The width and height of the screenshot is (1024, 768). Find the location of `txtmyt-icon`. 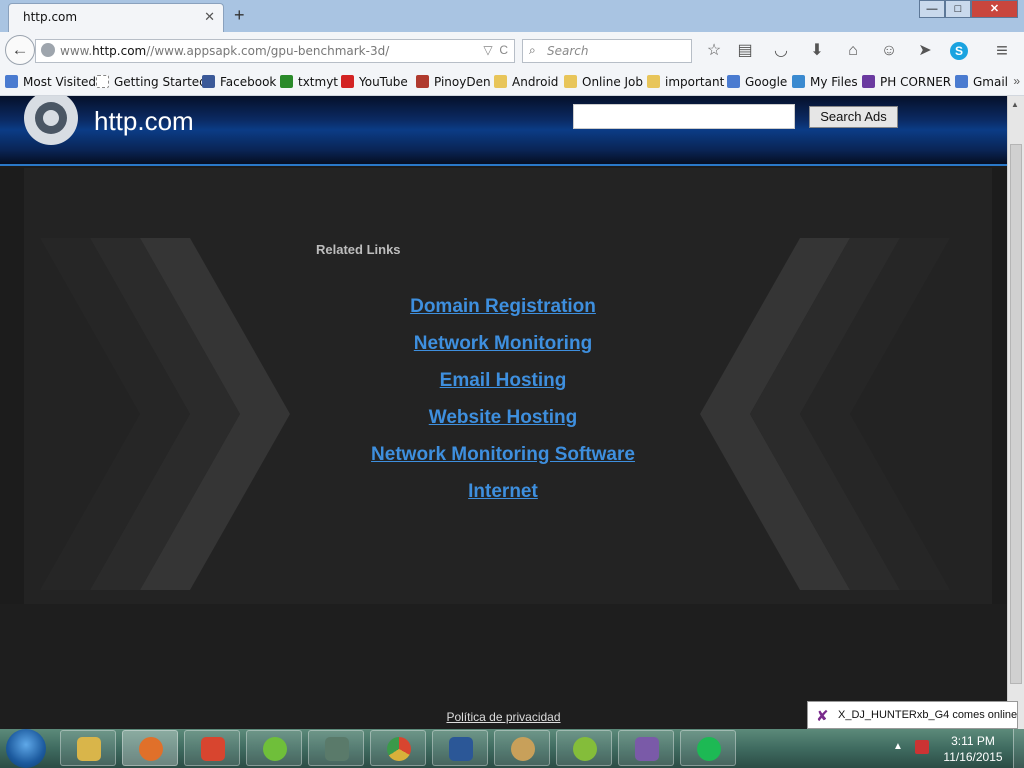

txtmyt-icon is located at coordinates (286, 81).